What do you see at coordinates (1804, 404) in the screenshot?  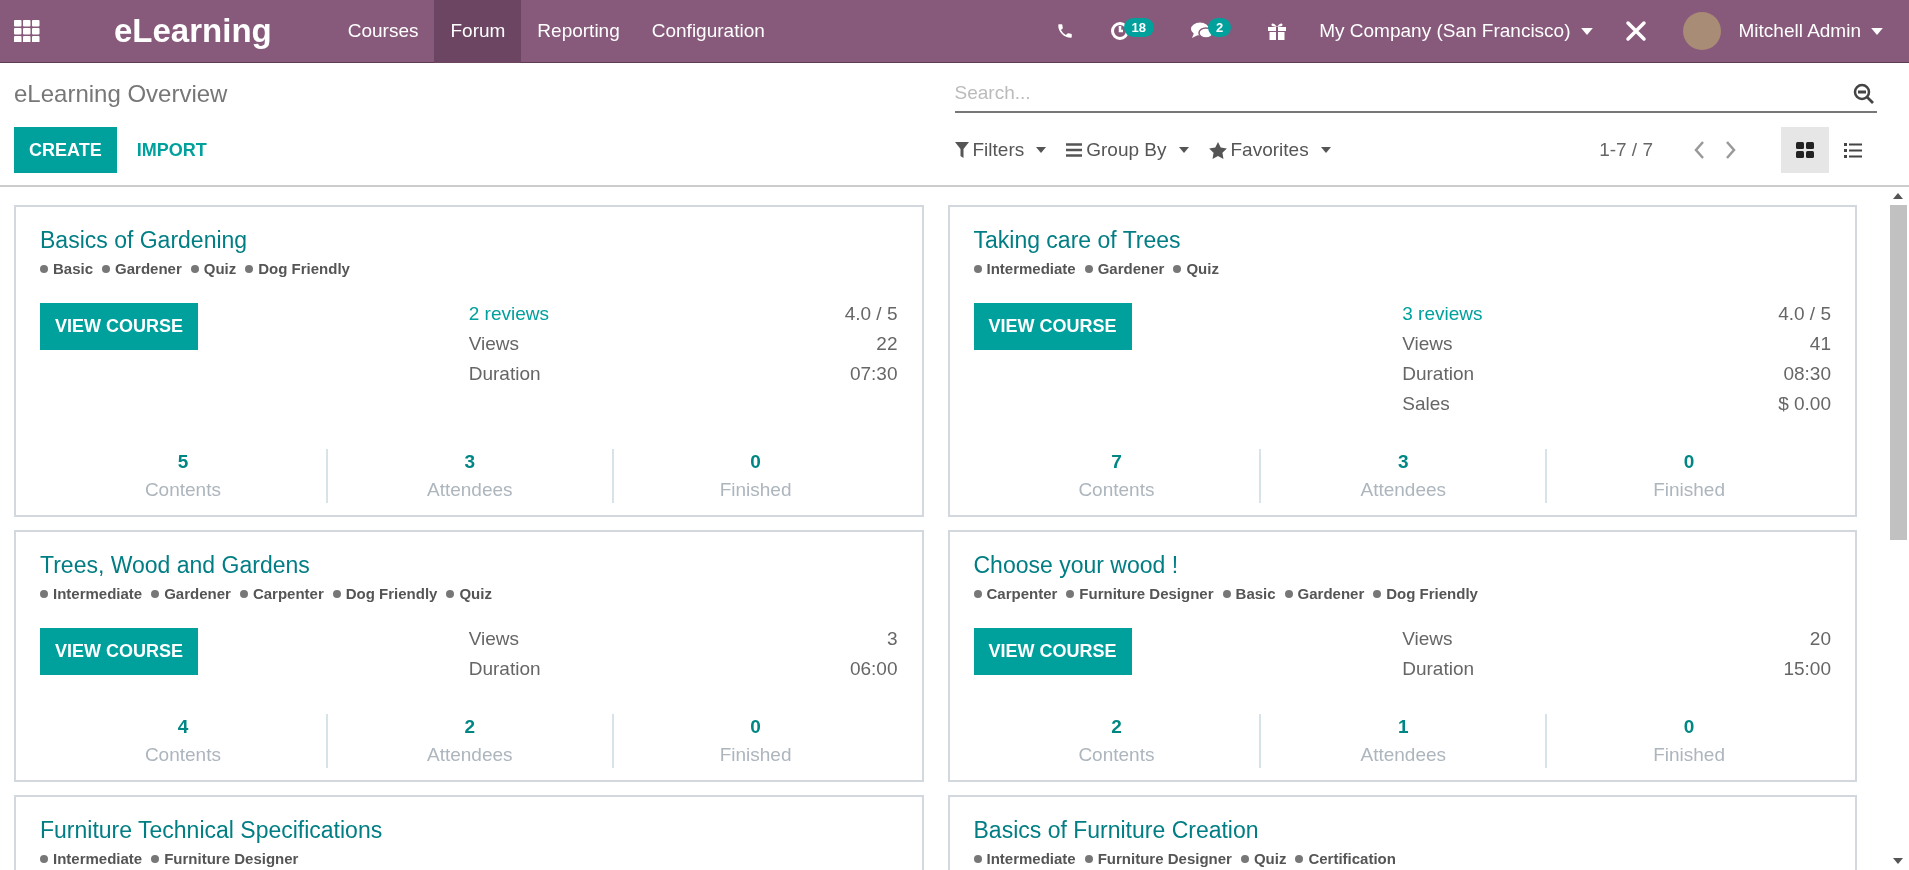 I see `info-value: $ 0.00` at bounding box center [1804, 404].